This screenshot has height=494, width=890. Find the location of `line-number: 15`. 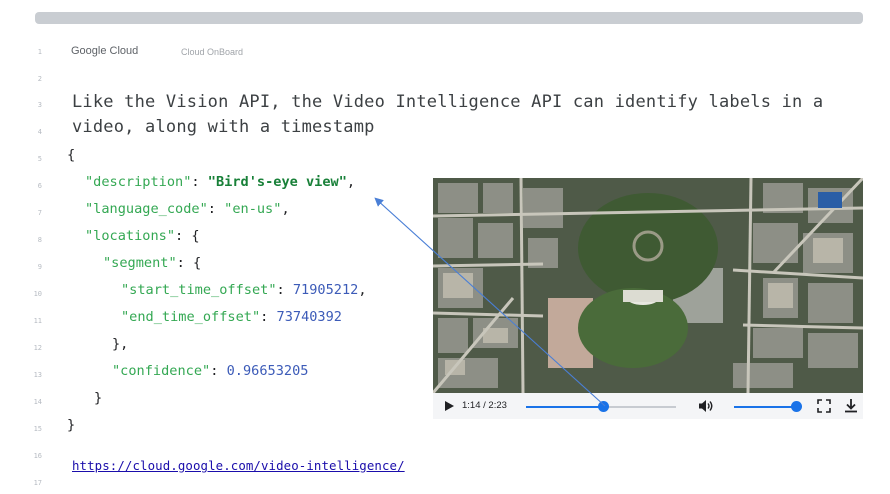

line-number: 15 is located at coordinates (37, 429).